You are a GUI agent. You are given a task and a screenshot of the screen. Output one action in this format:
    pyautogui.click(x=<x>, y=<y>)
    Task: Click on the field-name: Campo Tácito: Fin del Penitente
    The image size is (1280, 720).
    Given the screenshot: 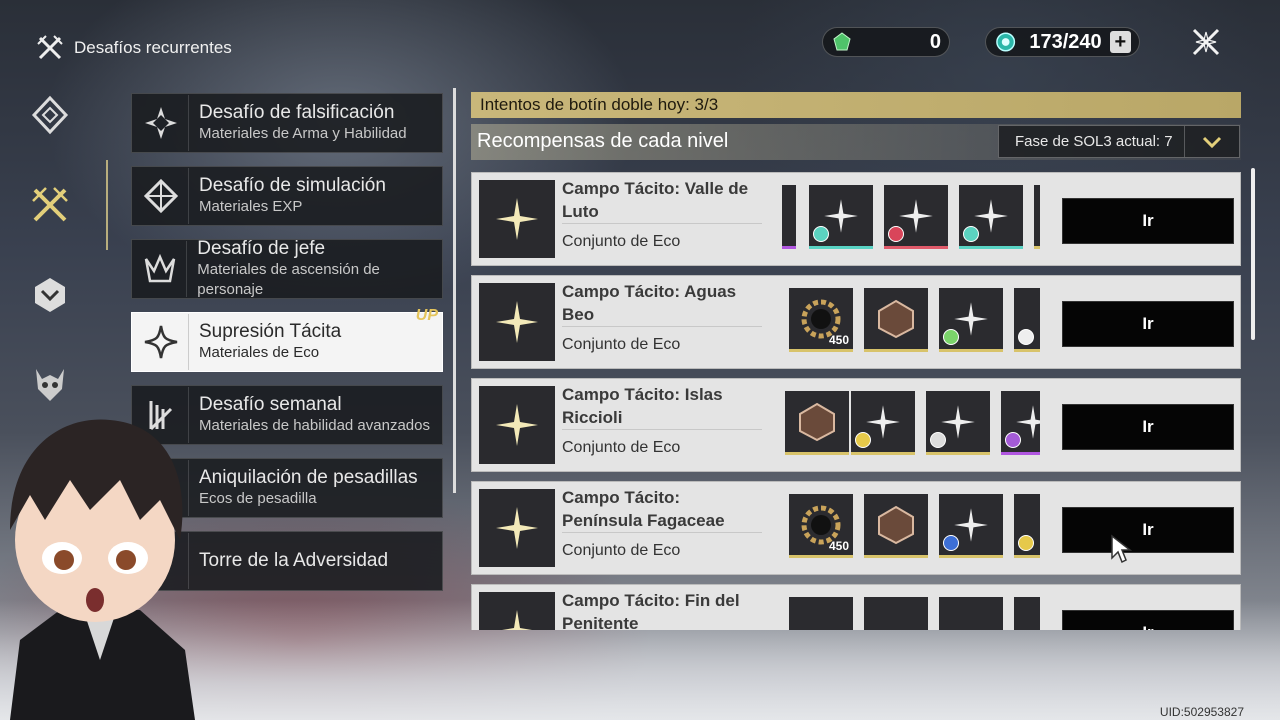 What is the action you would take?
    pyautogui.click(x=651, y=610)
    